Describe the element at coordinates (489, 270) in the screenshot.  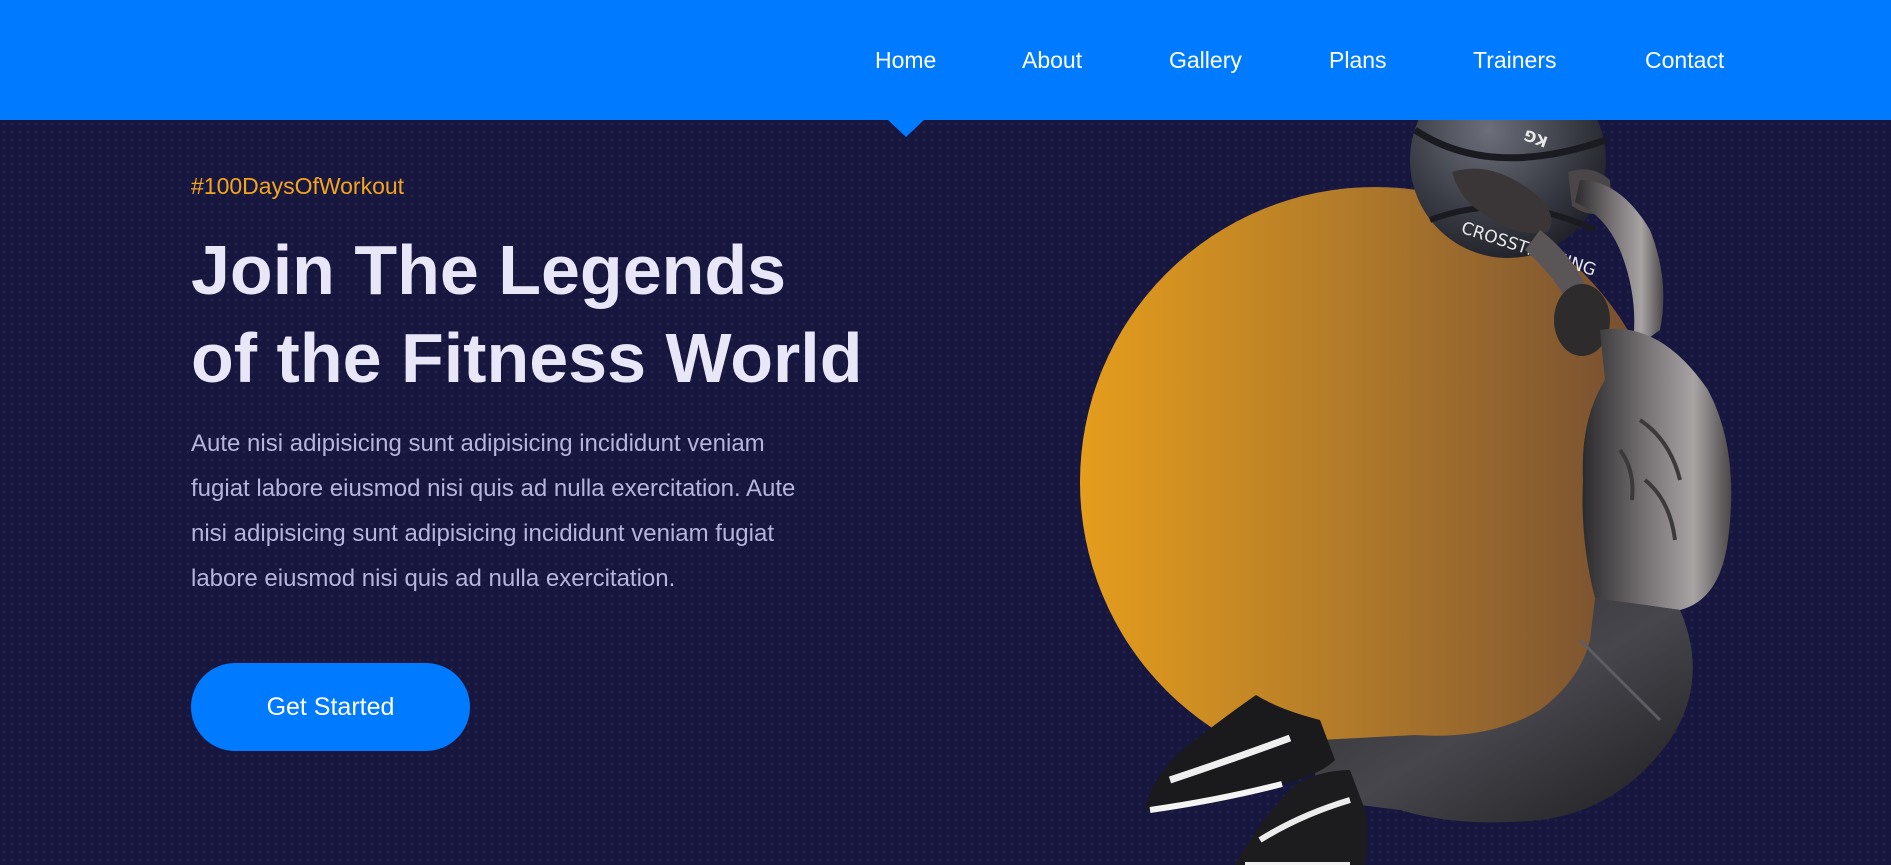
I see `hero-headline-line: Join The Legends` at that location.